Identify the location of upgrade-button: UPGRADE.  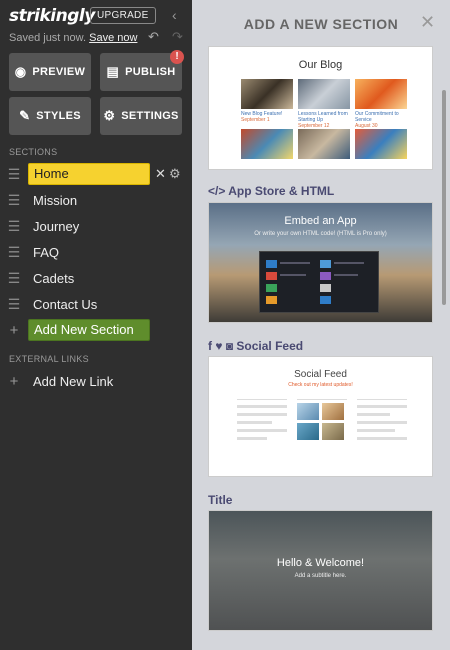
(123, 15).